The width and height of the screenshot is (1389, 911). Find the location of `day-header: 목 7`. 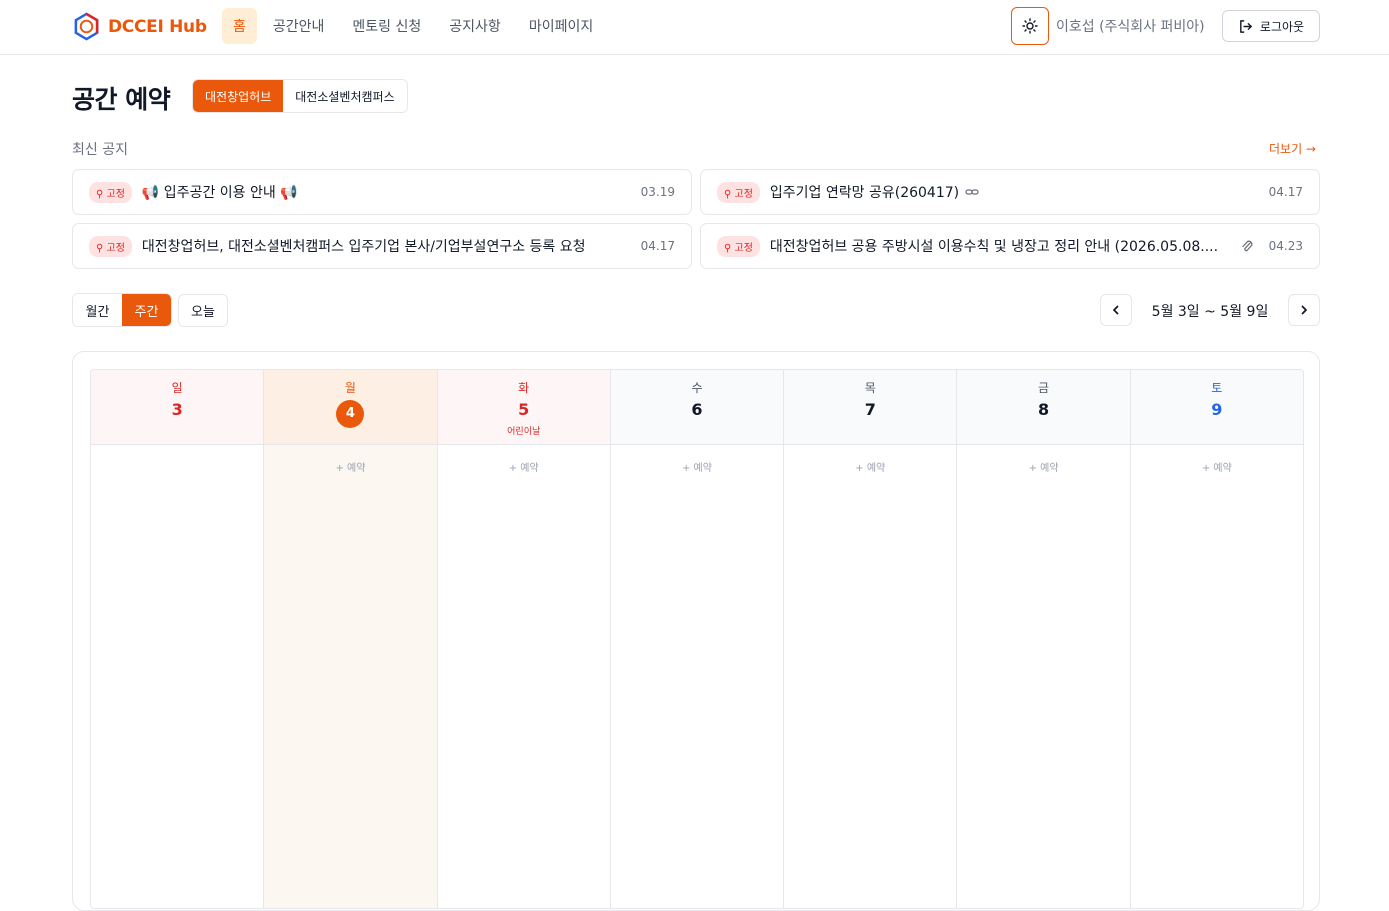

day-header: 목 7 is located at coordinates (870, 407).